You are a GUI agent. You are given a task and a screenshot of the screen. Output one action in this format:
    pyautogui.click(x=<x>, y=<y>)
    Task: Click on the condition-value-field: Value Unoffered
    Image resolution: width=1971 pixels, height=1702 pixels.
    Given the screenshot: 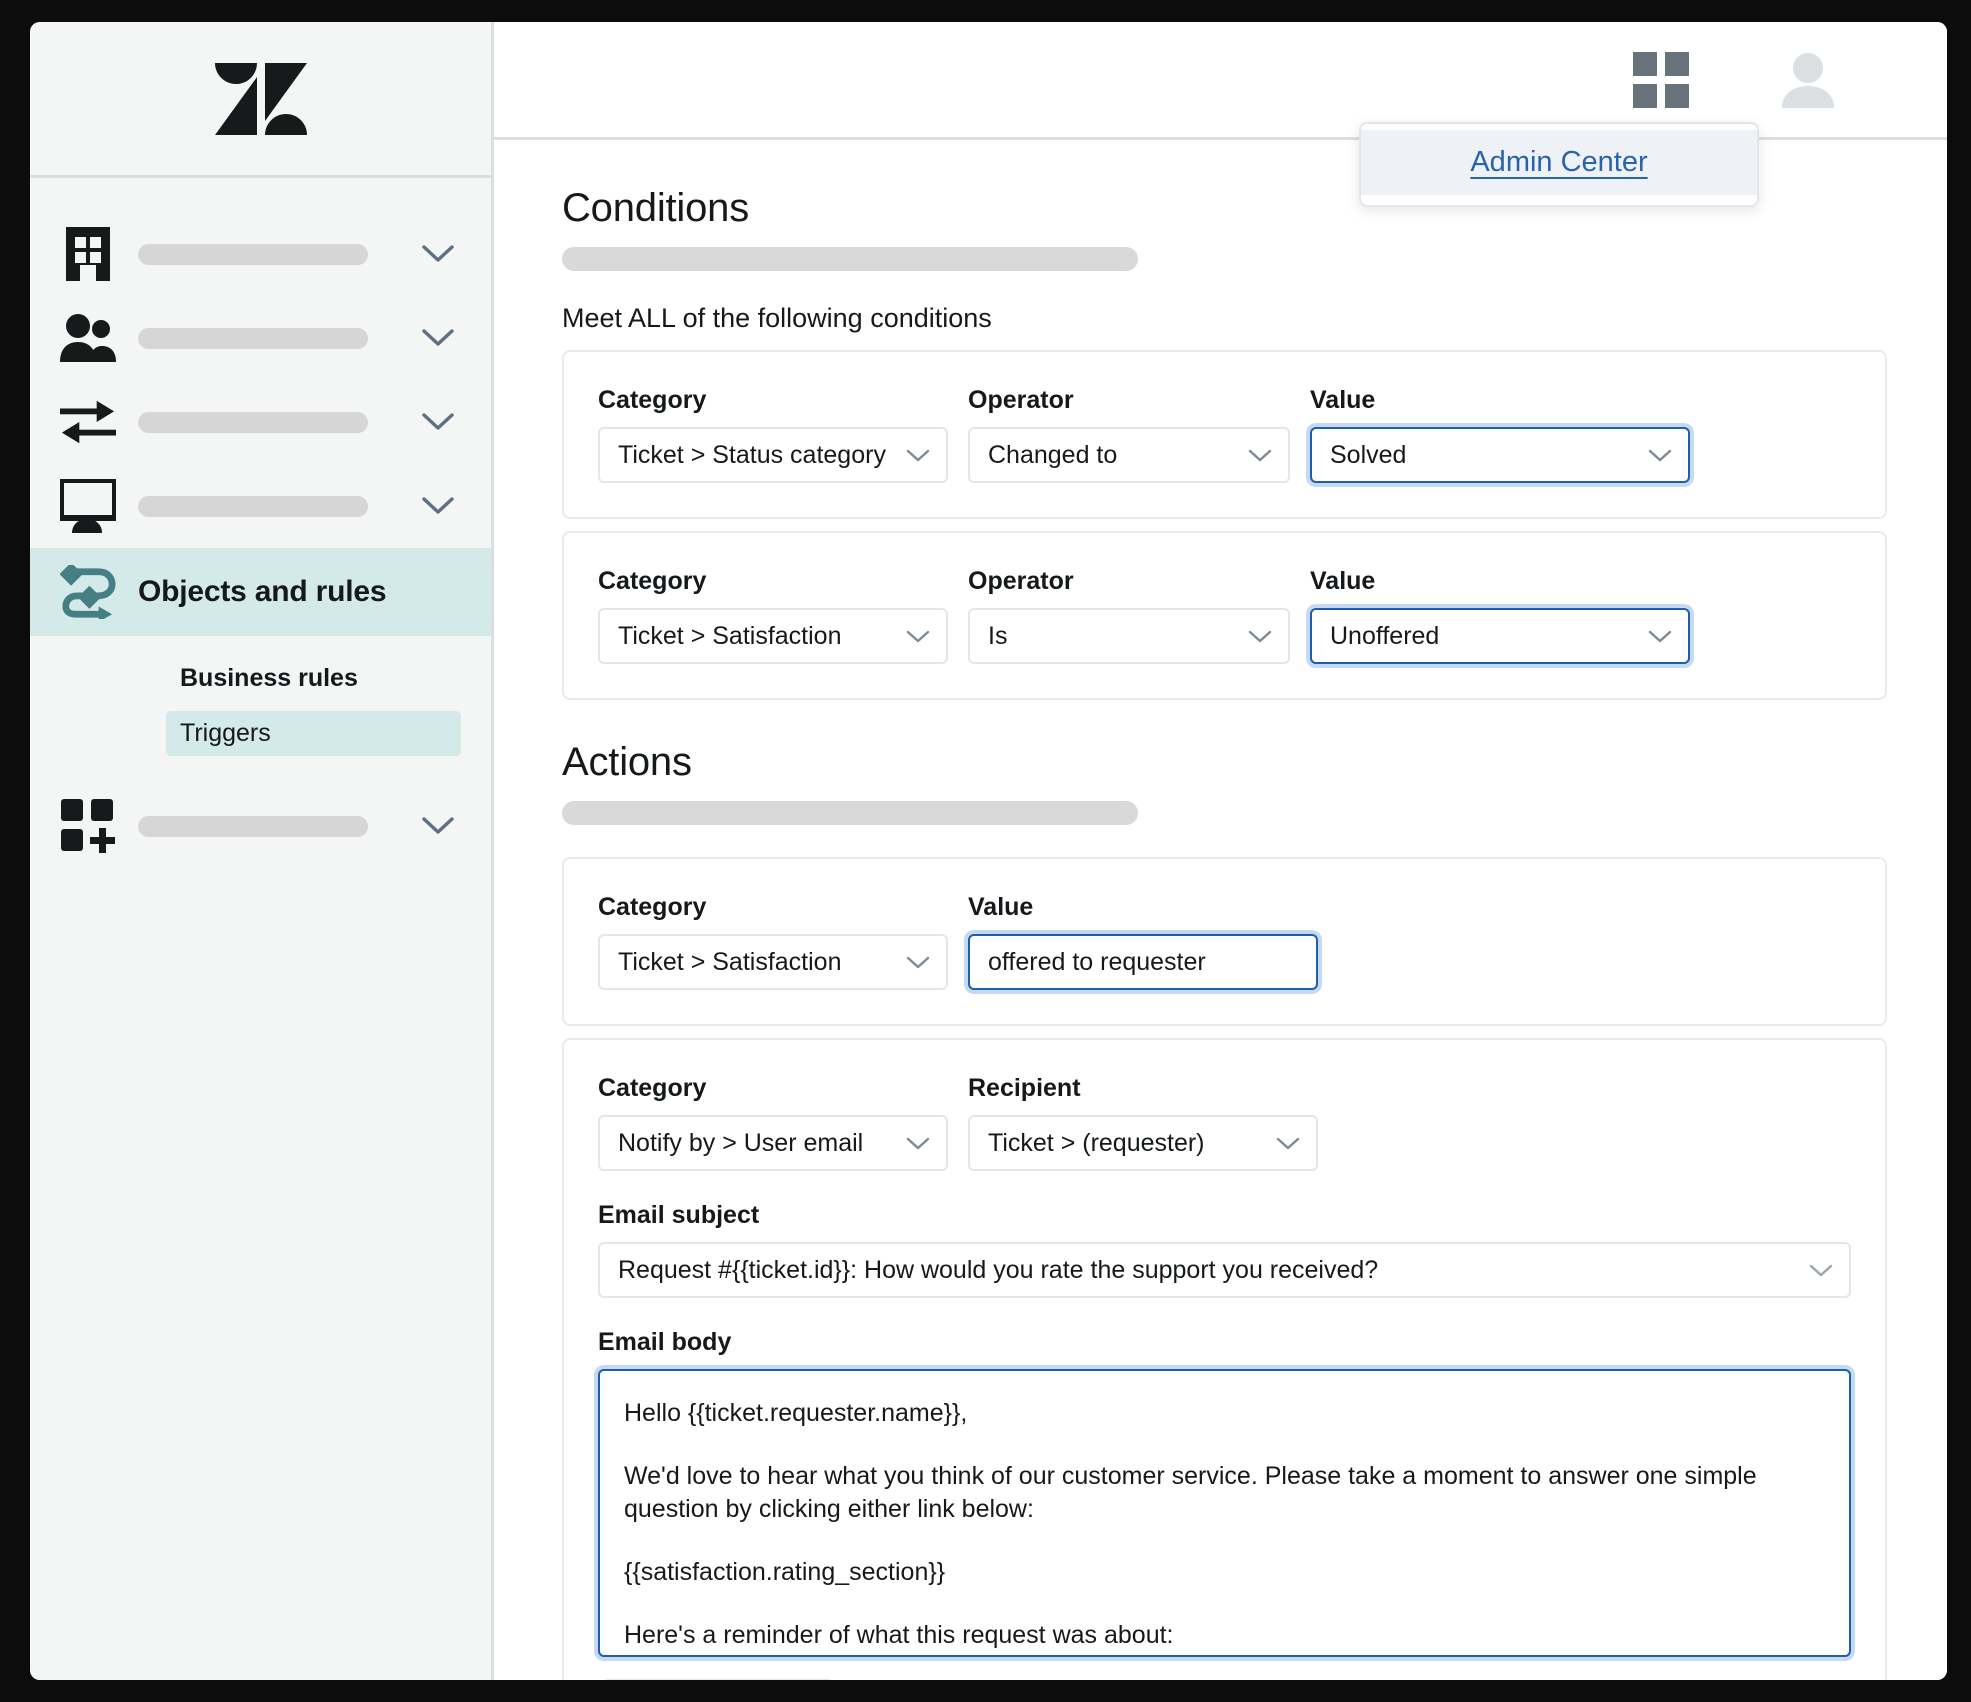 What is the action you would take?
    pyautogui.click(x=1500, y=615)
    